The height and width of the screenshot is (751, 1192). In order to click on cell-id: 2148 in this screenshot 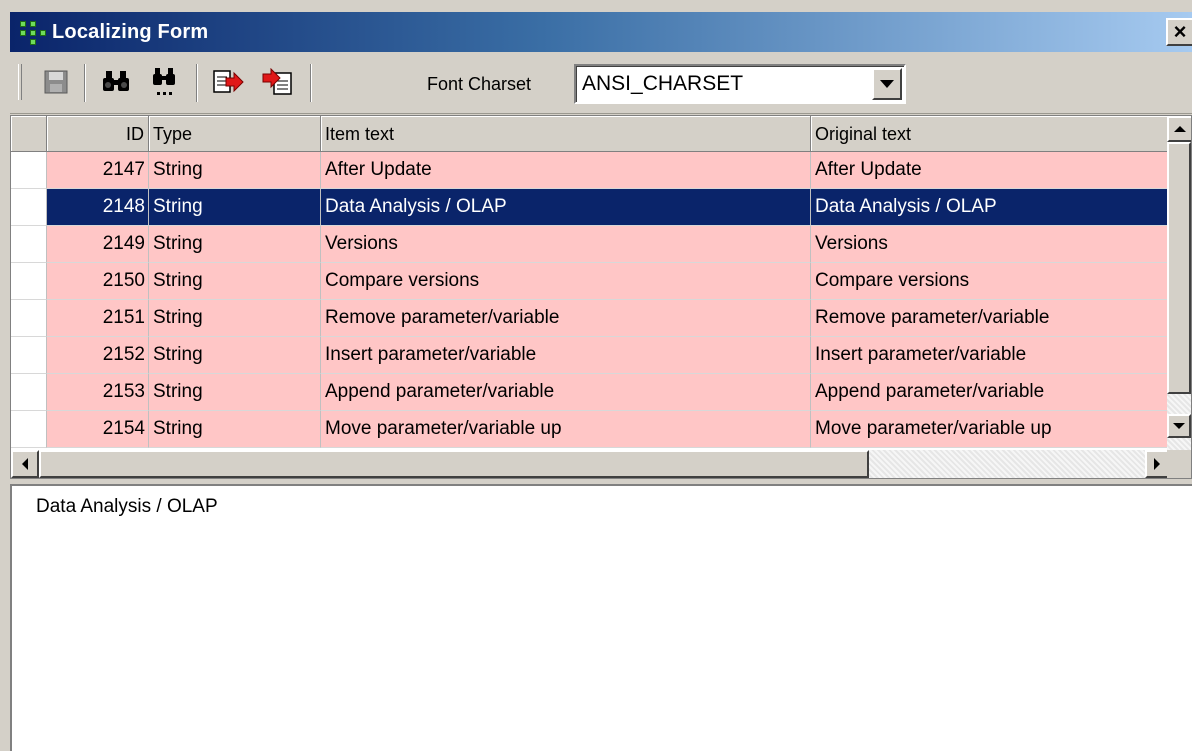, I will do `click(98, 207)`.